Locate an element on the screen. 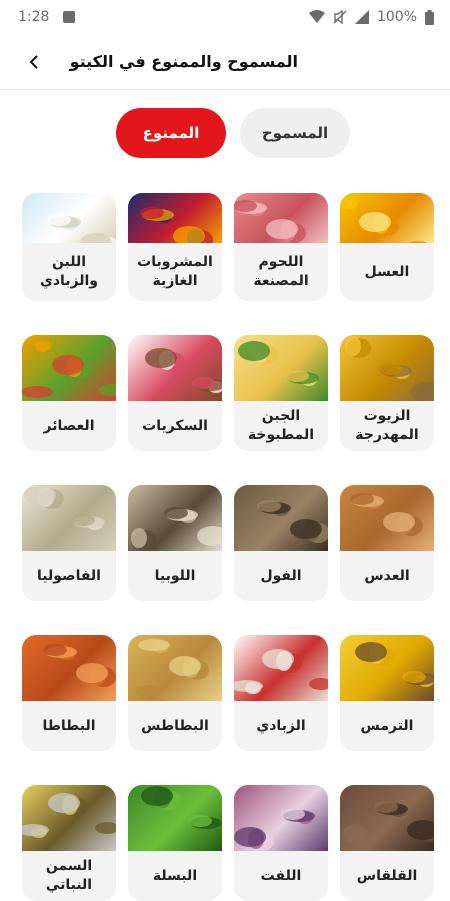 The image size is (450, 901). back-button is located at coordinates (34, 62).